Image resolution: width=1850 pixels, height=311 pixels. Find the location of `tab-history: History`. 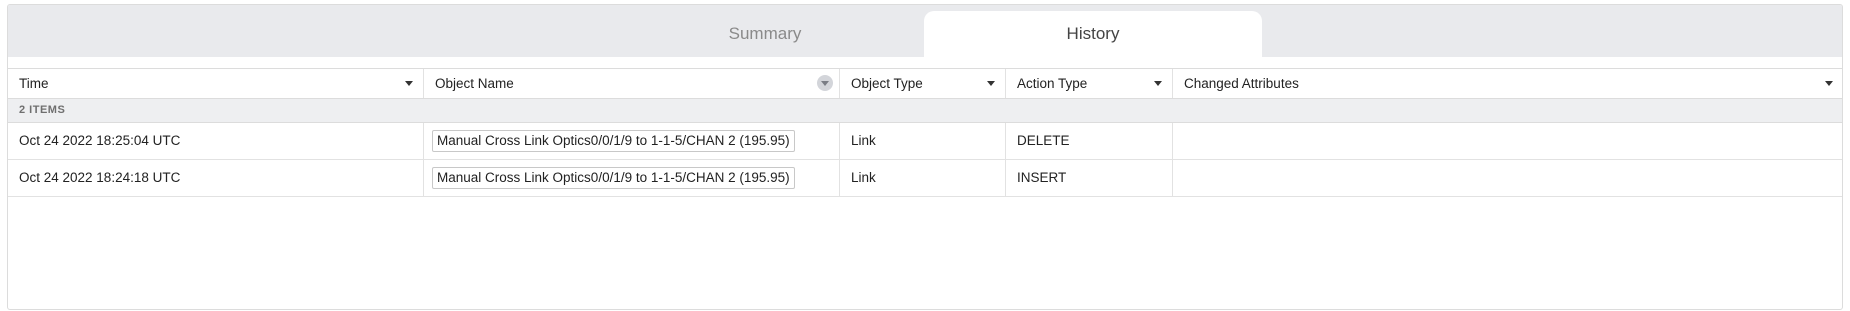

tab-history: History is located at coordinates (1093, 34).